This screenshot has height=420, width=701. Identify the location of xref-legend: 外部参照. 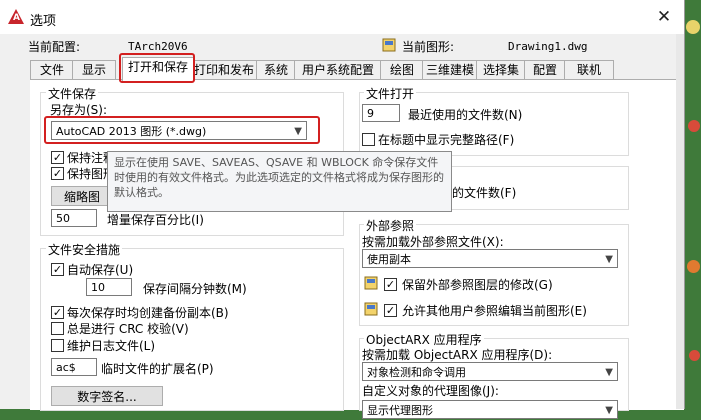
(390, 225).